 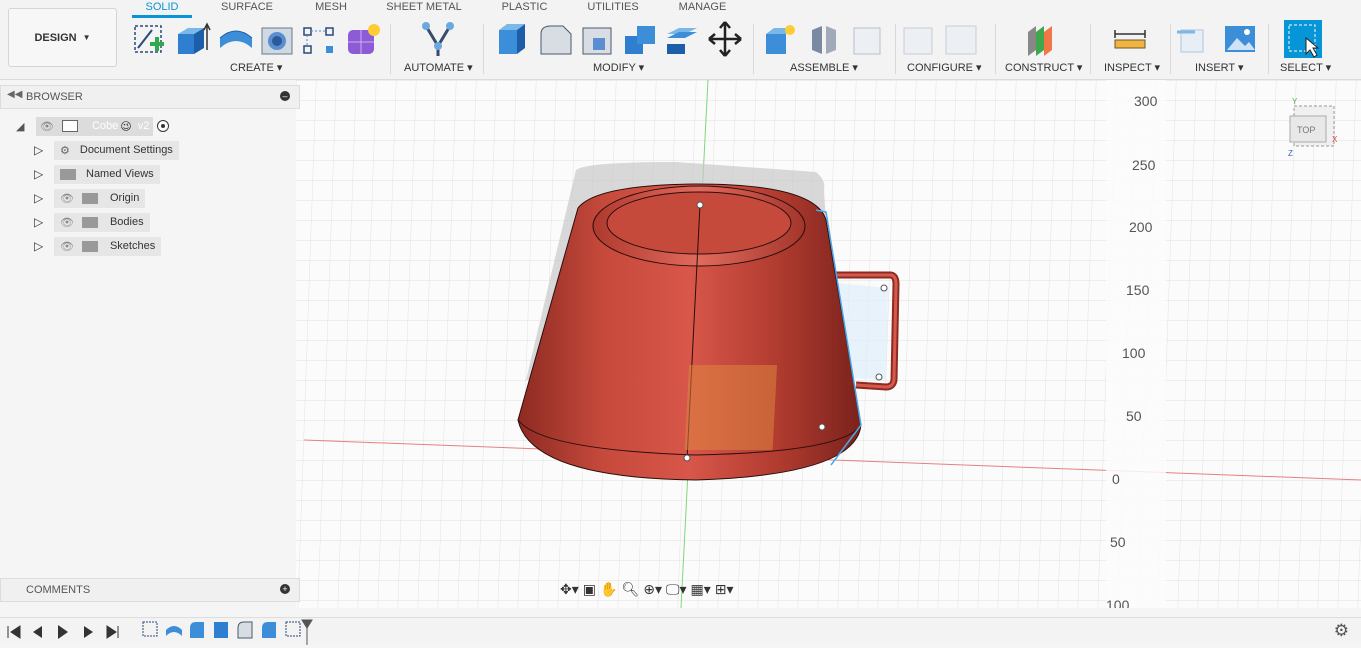 I want to click on tab-surface: SURFACE, so click(x=247, y=9).